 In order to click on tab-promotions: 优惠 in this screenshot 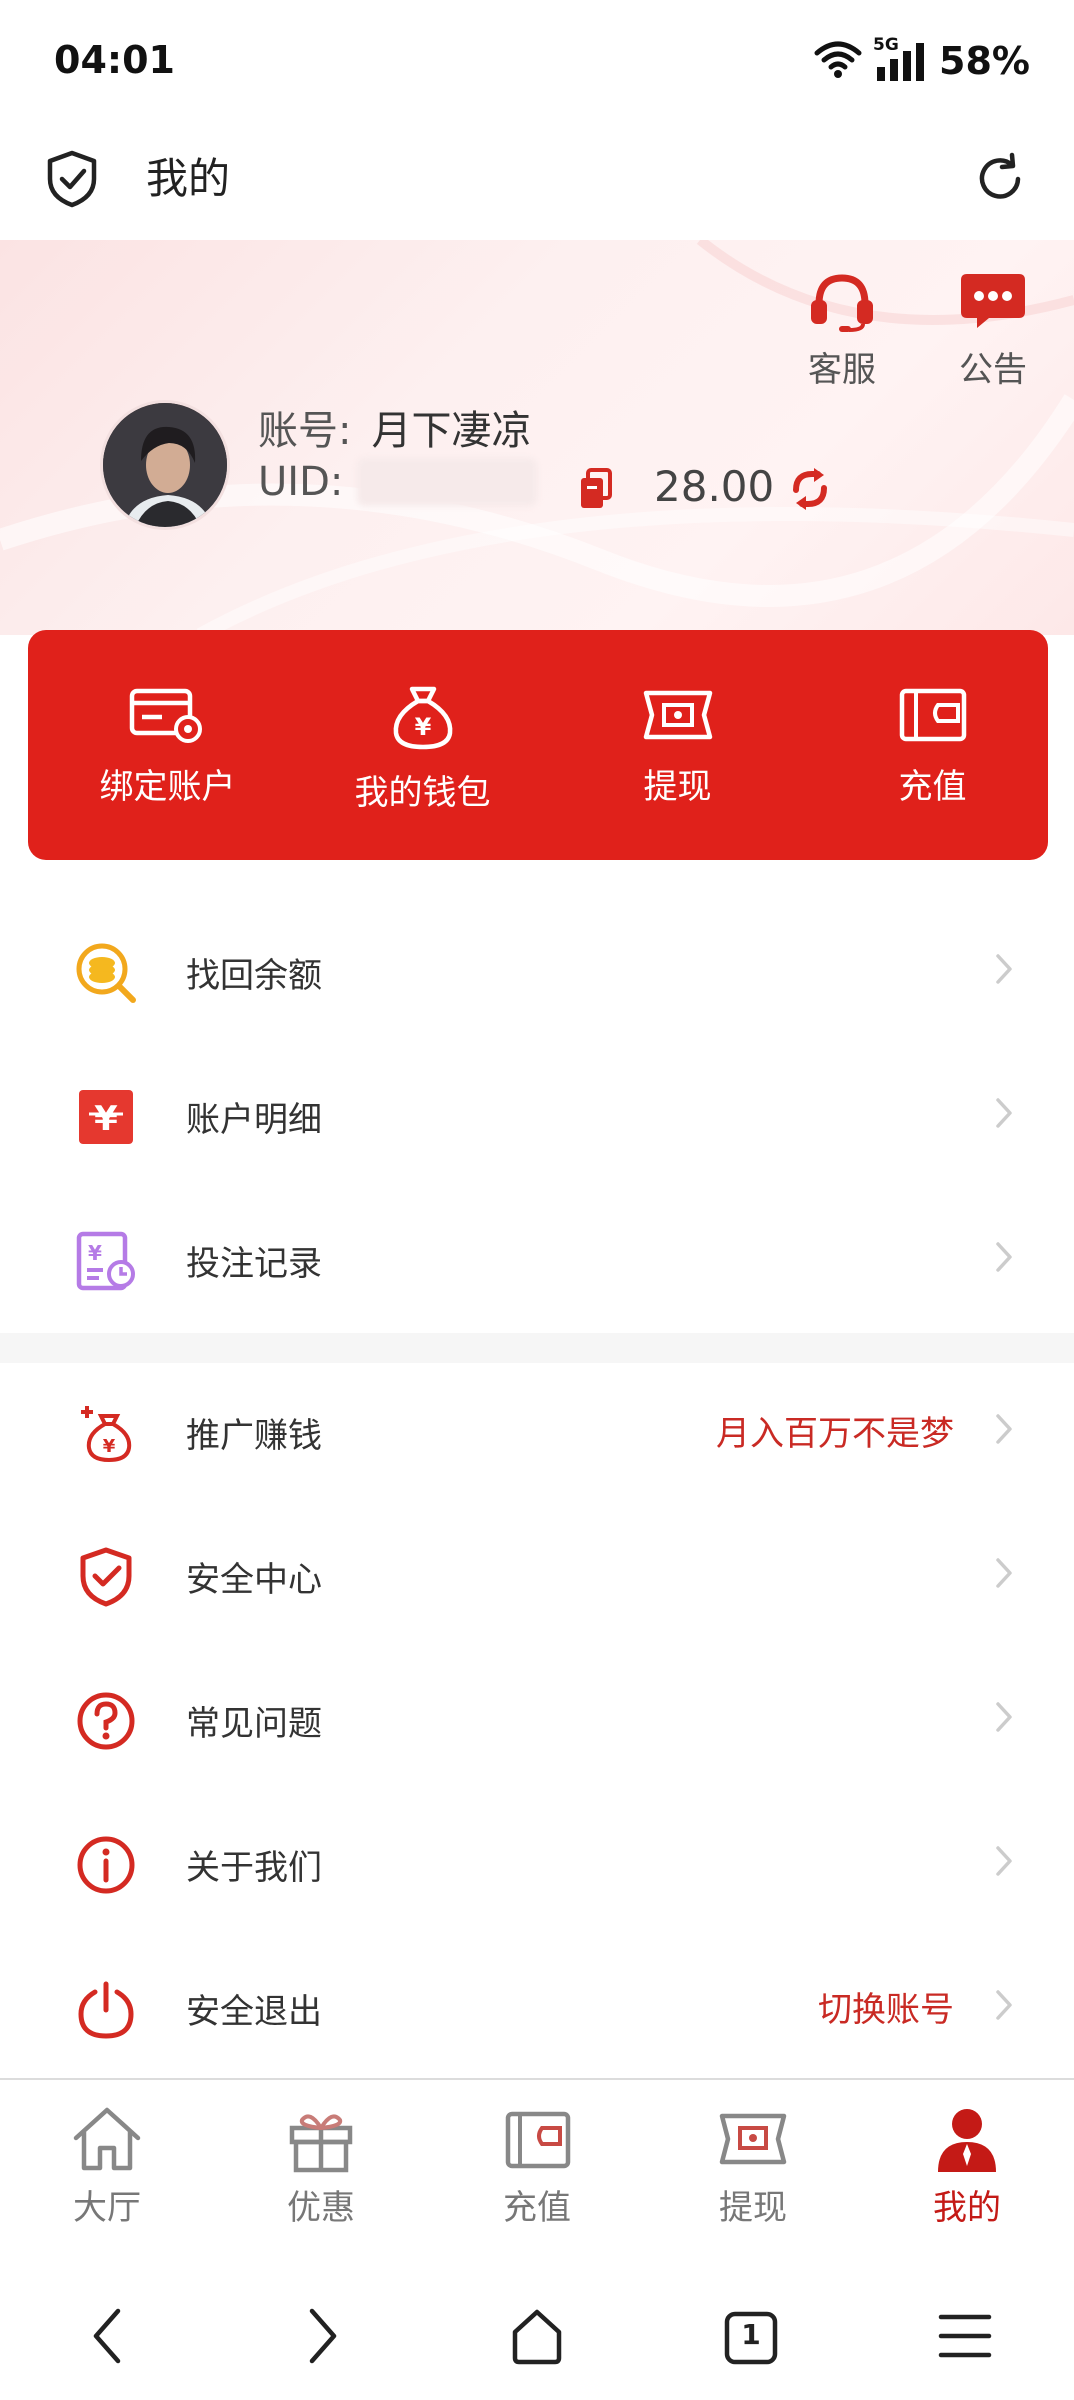, I will do `click(321, 2166)`.